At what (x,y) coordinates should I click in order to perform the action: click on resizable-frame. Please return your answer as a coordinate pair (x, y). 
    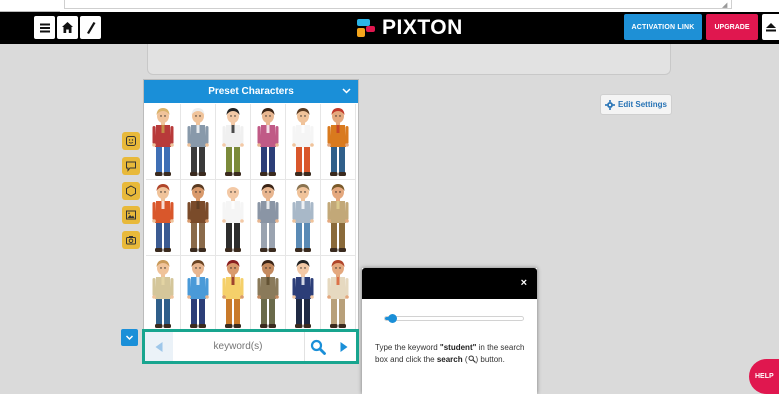
    Looking at the image, I should click on (398, 4).